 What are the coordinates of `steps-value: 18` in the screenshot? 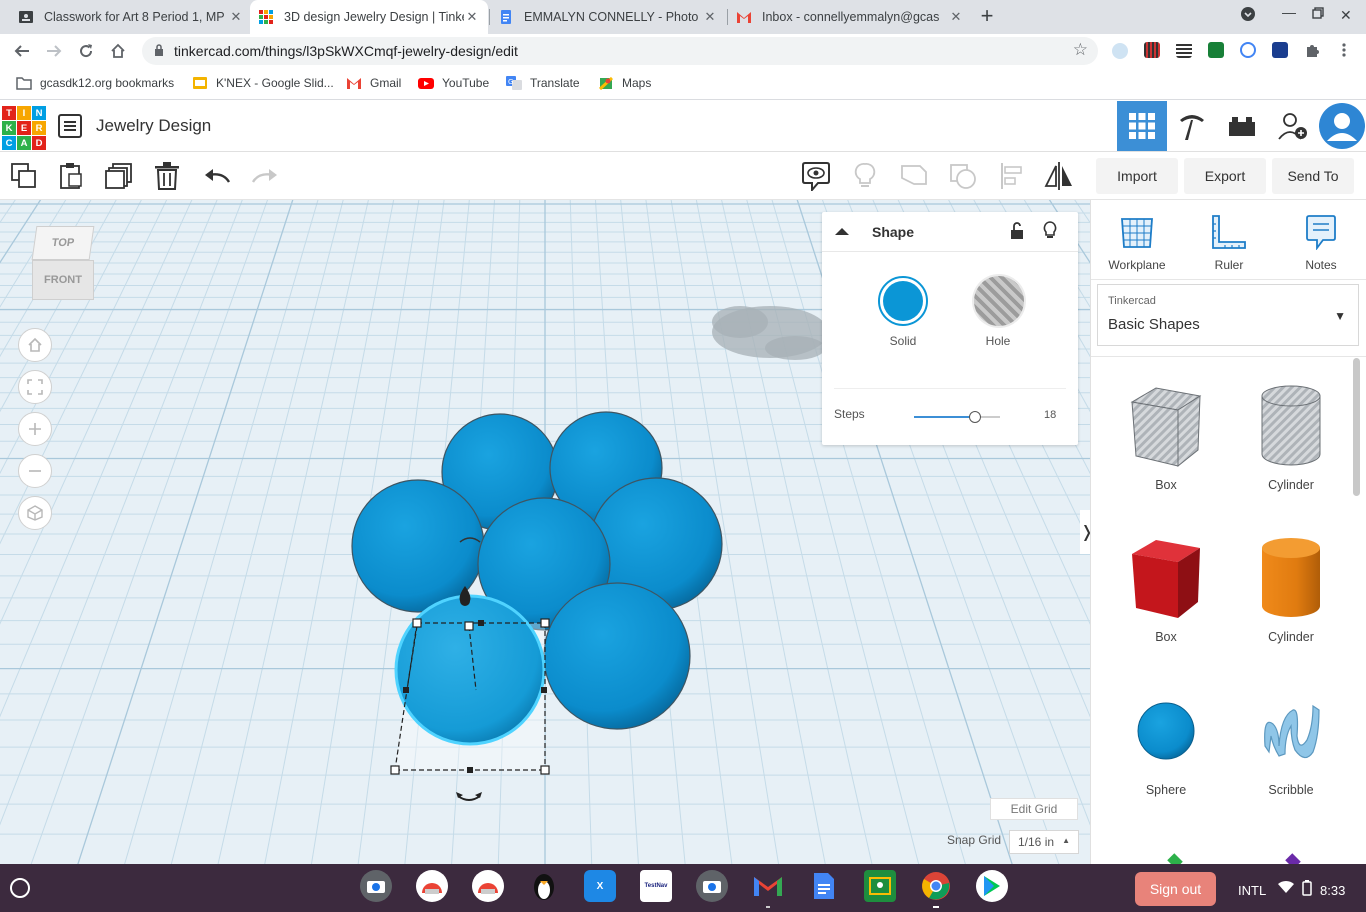 It's located at (1050, 415).